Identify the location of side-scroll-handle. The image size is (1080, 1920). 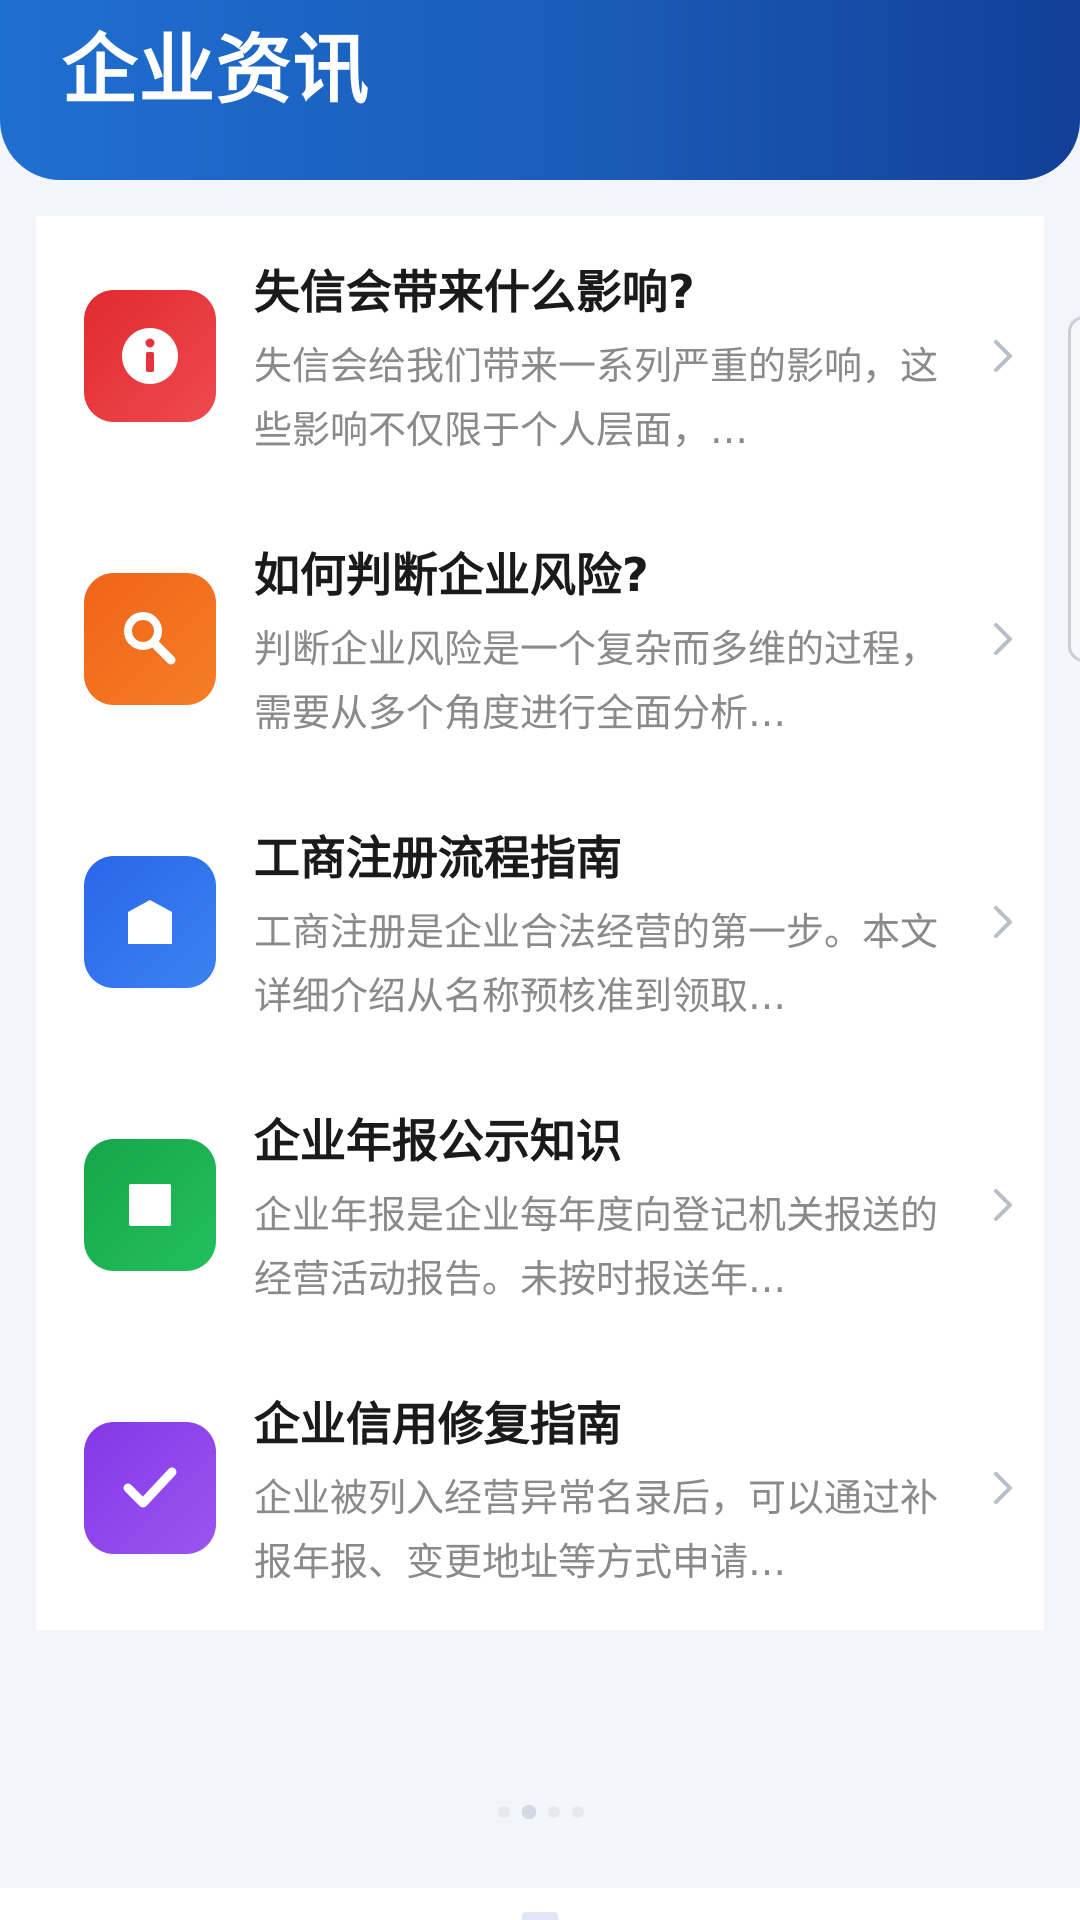
(1074, 489).